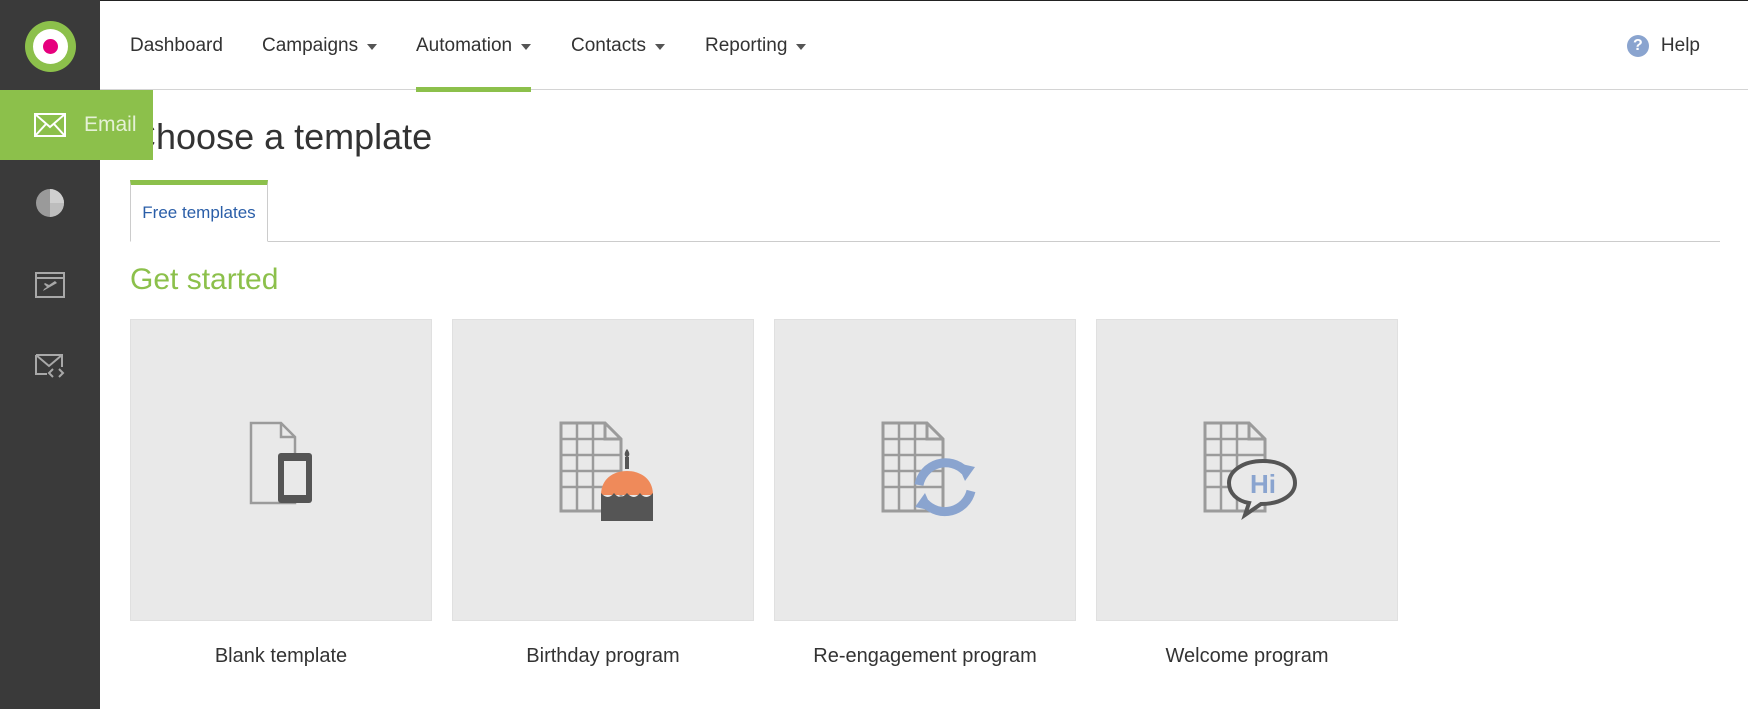 This screenshot has width=1748, height=709. I want to click on template-label: Blank template, so click(281, 656).